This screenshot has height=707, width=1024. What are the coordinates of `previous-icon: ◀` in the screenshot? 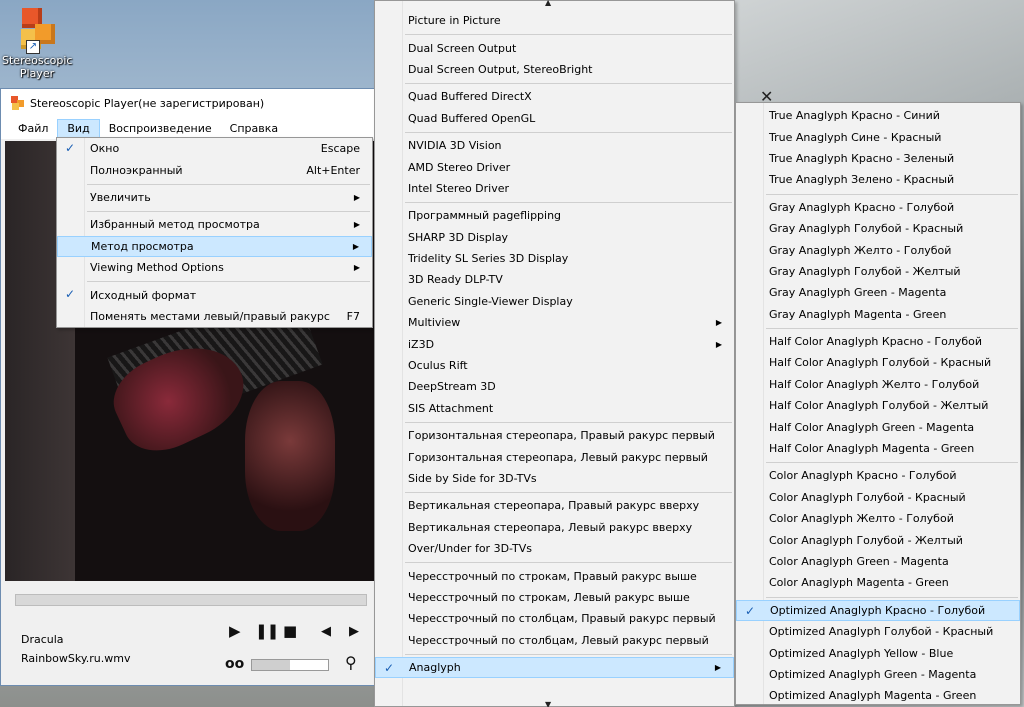 It's located at (326, 631).